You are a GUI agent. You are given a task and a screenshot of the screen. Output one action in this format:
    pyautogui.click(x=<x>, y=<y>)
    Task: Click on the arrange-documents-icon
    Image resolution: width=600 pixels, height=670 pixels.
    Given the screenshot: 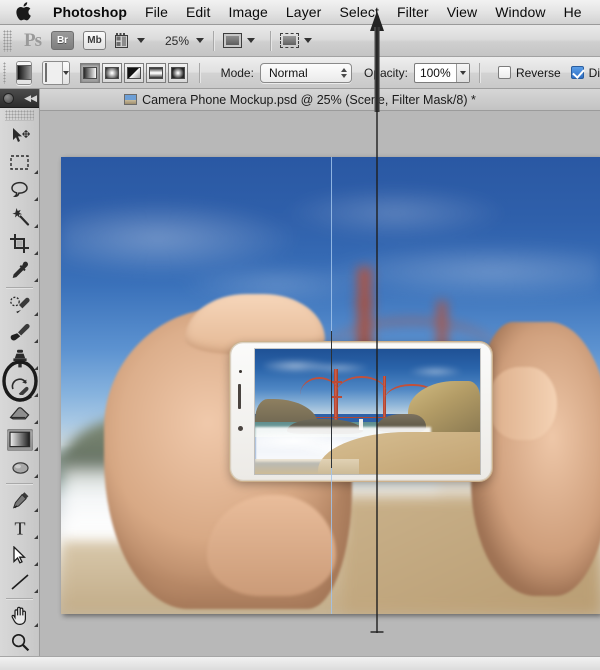 What is the action you would take?
    pyautogui.click(x=233, y=40)
    